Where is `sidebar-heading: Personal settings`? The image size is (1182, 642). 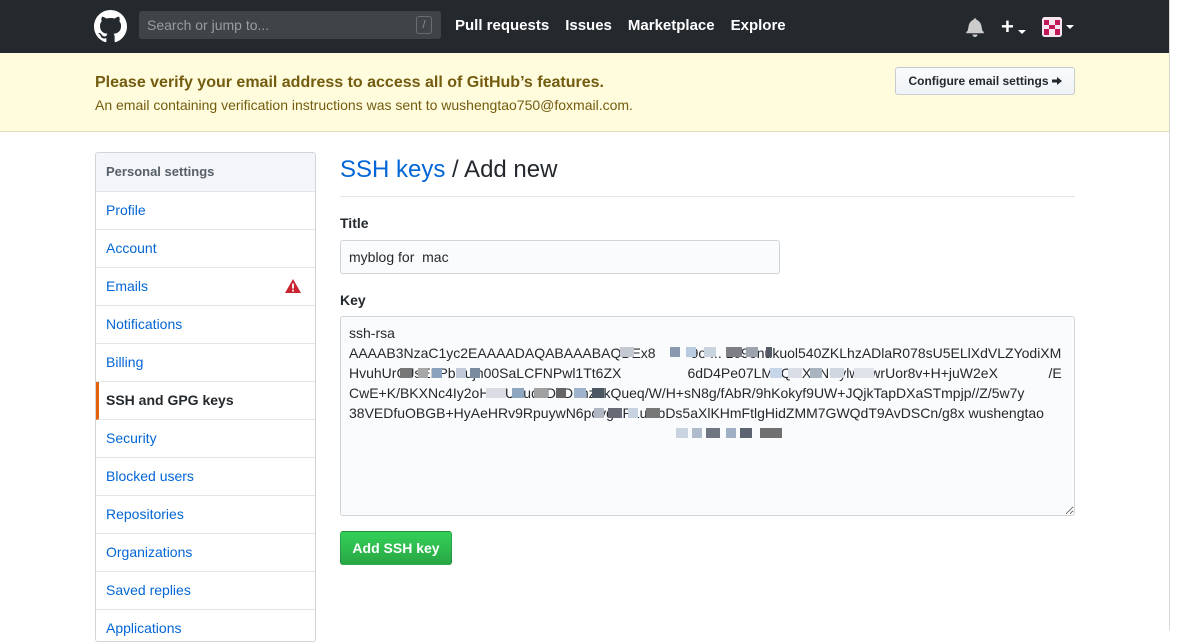 sidebar-heading: Personal settings is located at coordinates (205, 172).